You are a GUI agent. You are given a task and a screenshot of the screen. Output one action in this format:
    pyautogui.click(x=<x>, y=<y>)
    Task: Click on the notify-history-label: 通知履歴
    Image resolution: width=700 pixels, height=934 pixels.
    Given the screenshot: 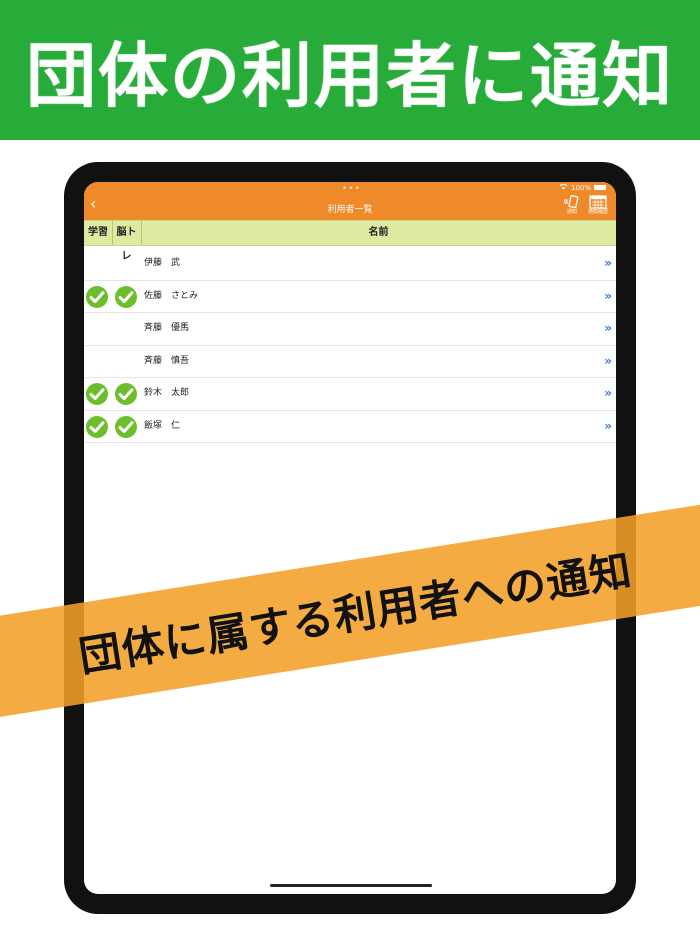 What is the action you would take?
    pyautogui.click(x=597, y=212)
    